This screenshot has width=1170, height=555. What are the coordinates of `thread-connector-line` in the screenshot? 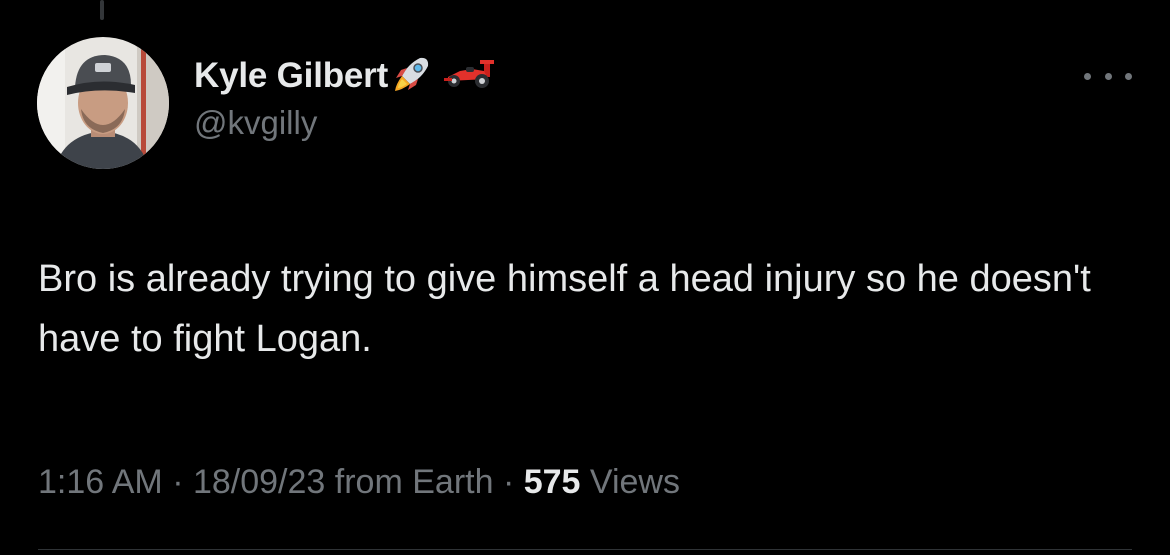 It's located at (102, 10).